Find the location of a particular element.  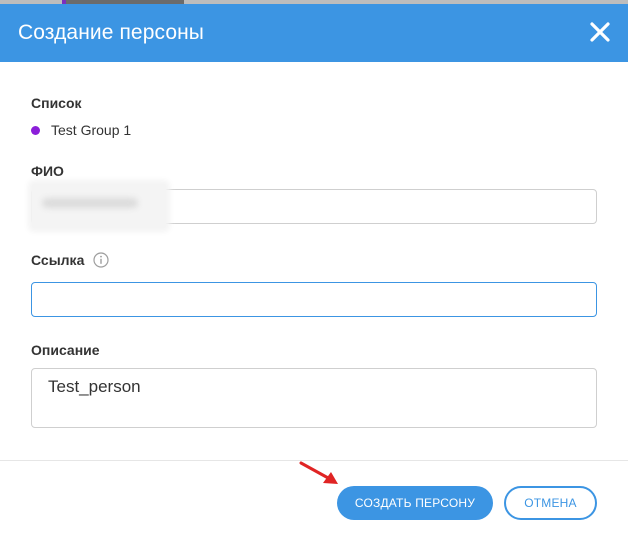

dialog-header: Создание персоны is located at coordinates (314, 33).